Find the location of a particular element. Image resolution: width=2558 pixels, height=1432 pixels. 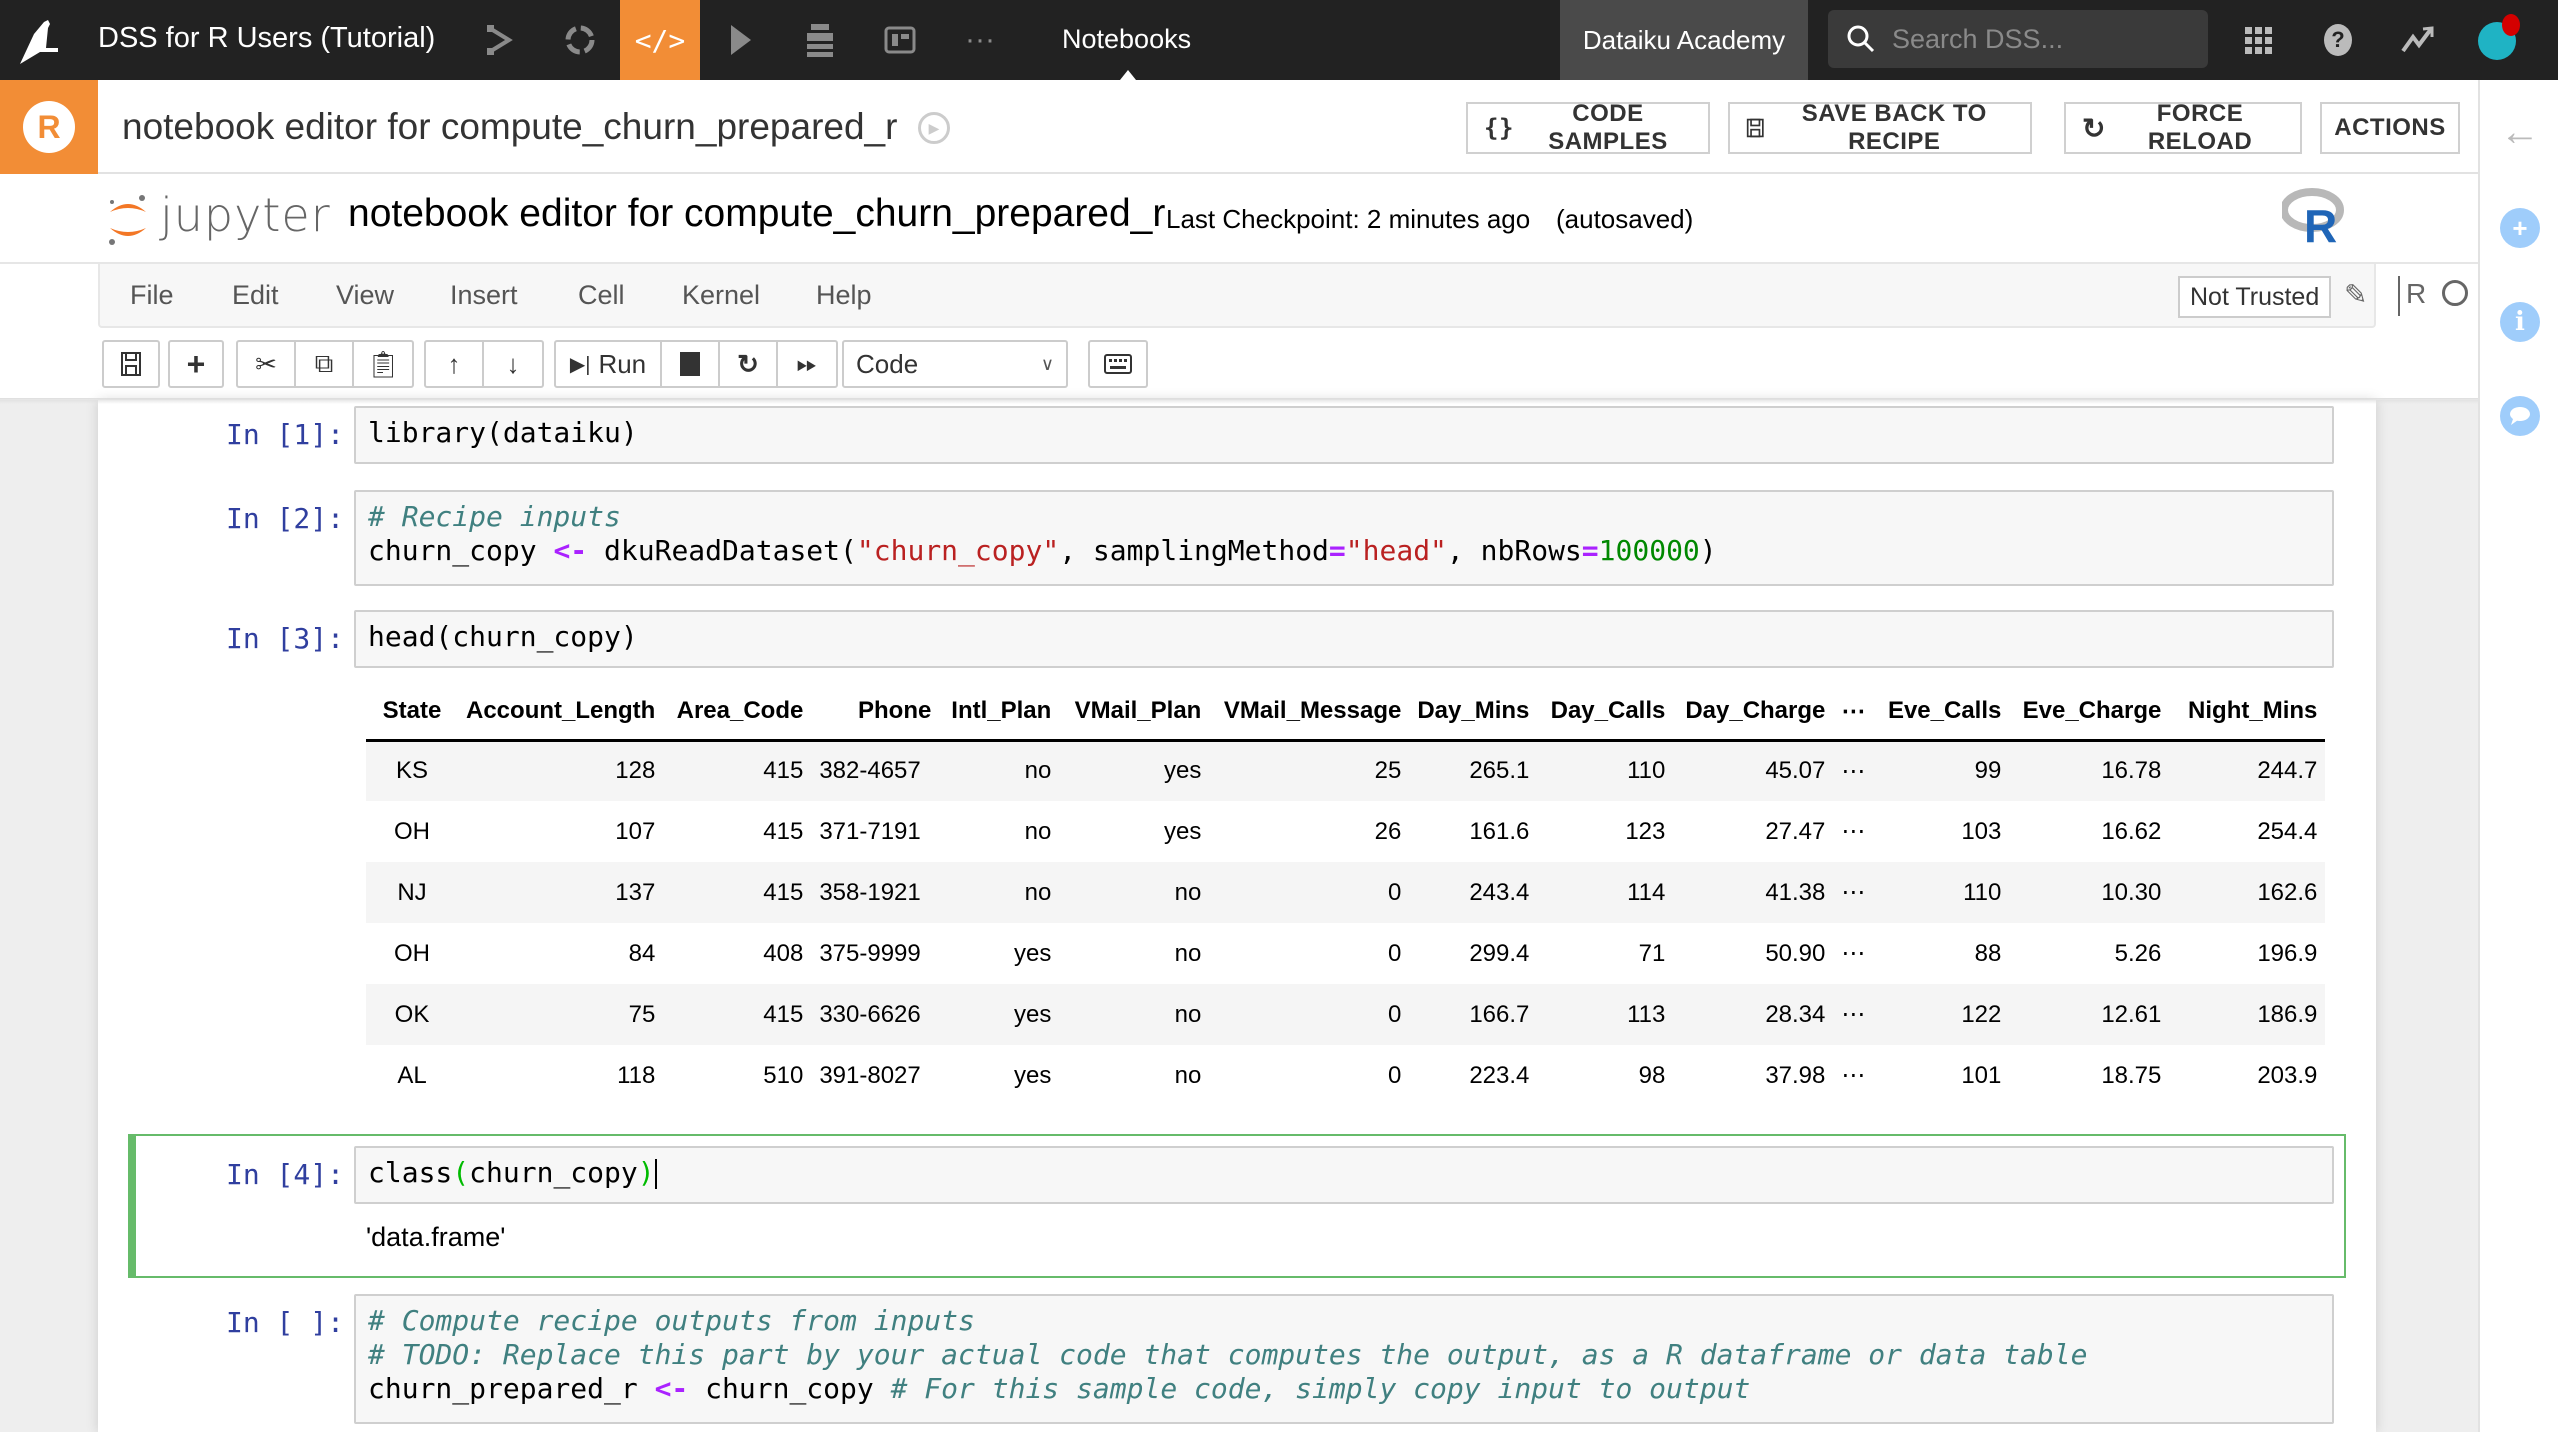

cell-3-input: head(churn_copy) is located at coordinates (1344, 639).